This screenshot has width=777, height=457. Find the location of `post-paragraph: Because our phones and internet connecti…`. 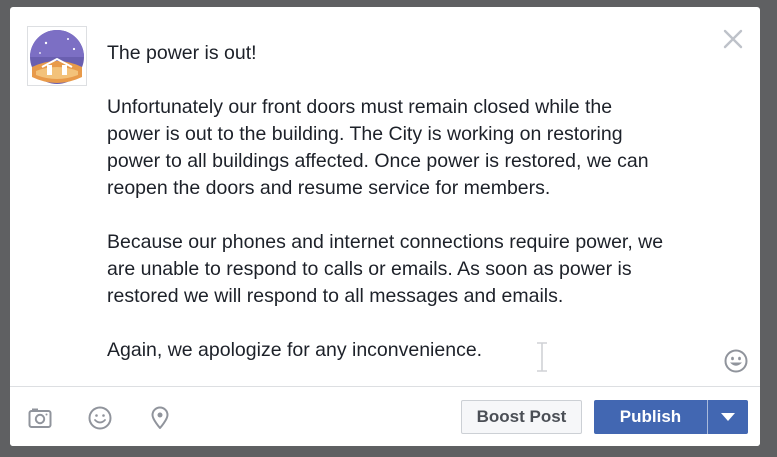

post-paragraph: Because our phones and internet connecti… is located at coordinates (385, 269).